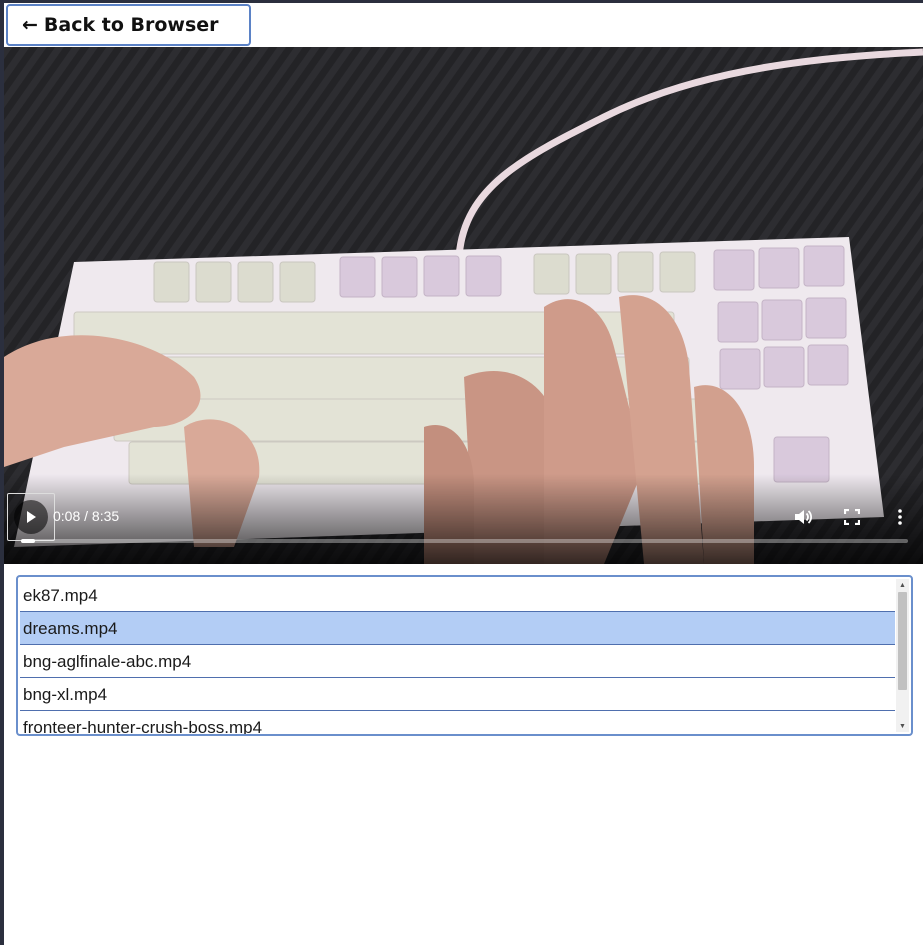 This screenshot has width=923, height=945. I want to click on list-item: dreams.mp4, so click(457, 628).